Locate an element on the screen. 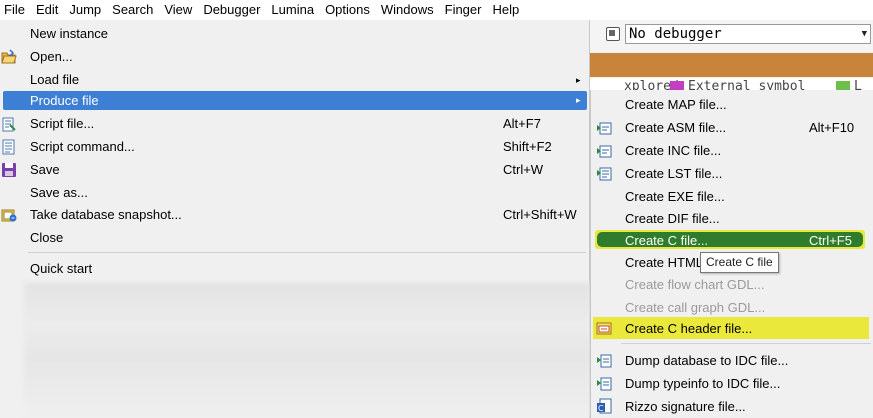 Image resolution: width=873 pixels, height=418 pixels. menu-edit: Edit is located at coordinates (47, 10).